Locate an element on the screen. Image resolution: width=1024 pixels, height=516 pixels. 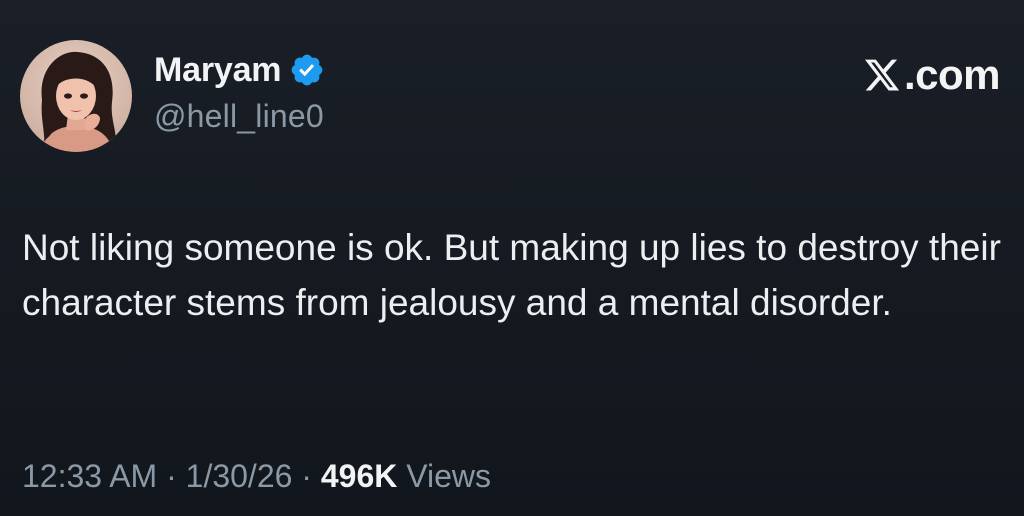
x-logo-icon is located at coordinates (882, 75).